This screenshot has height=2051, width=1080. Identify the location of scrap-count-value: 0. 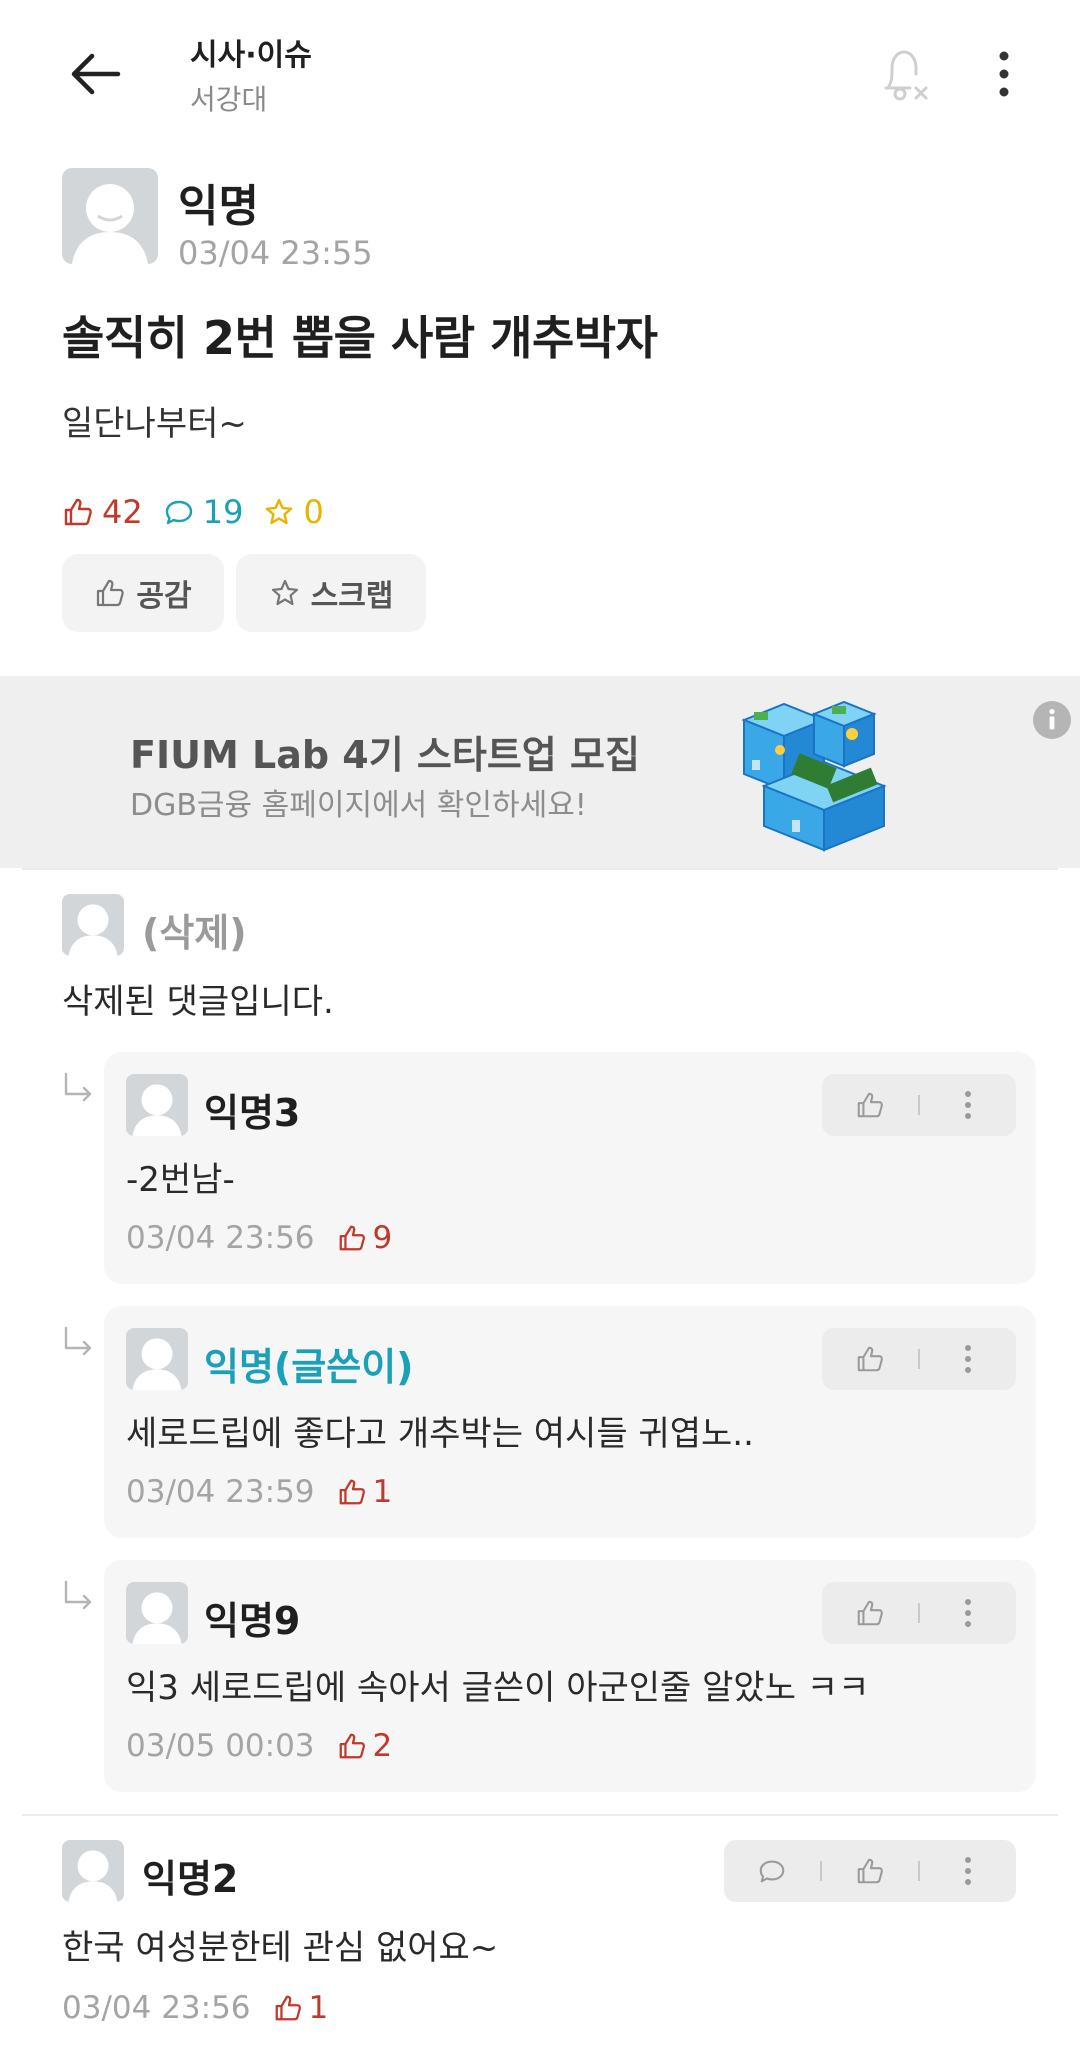
(313, 512).